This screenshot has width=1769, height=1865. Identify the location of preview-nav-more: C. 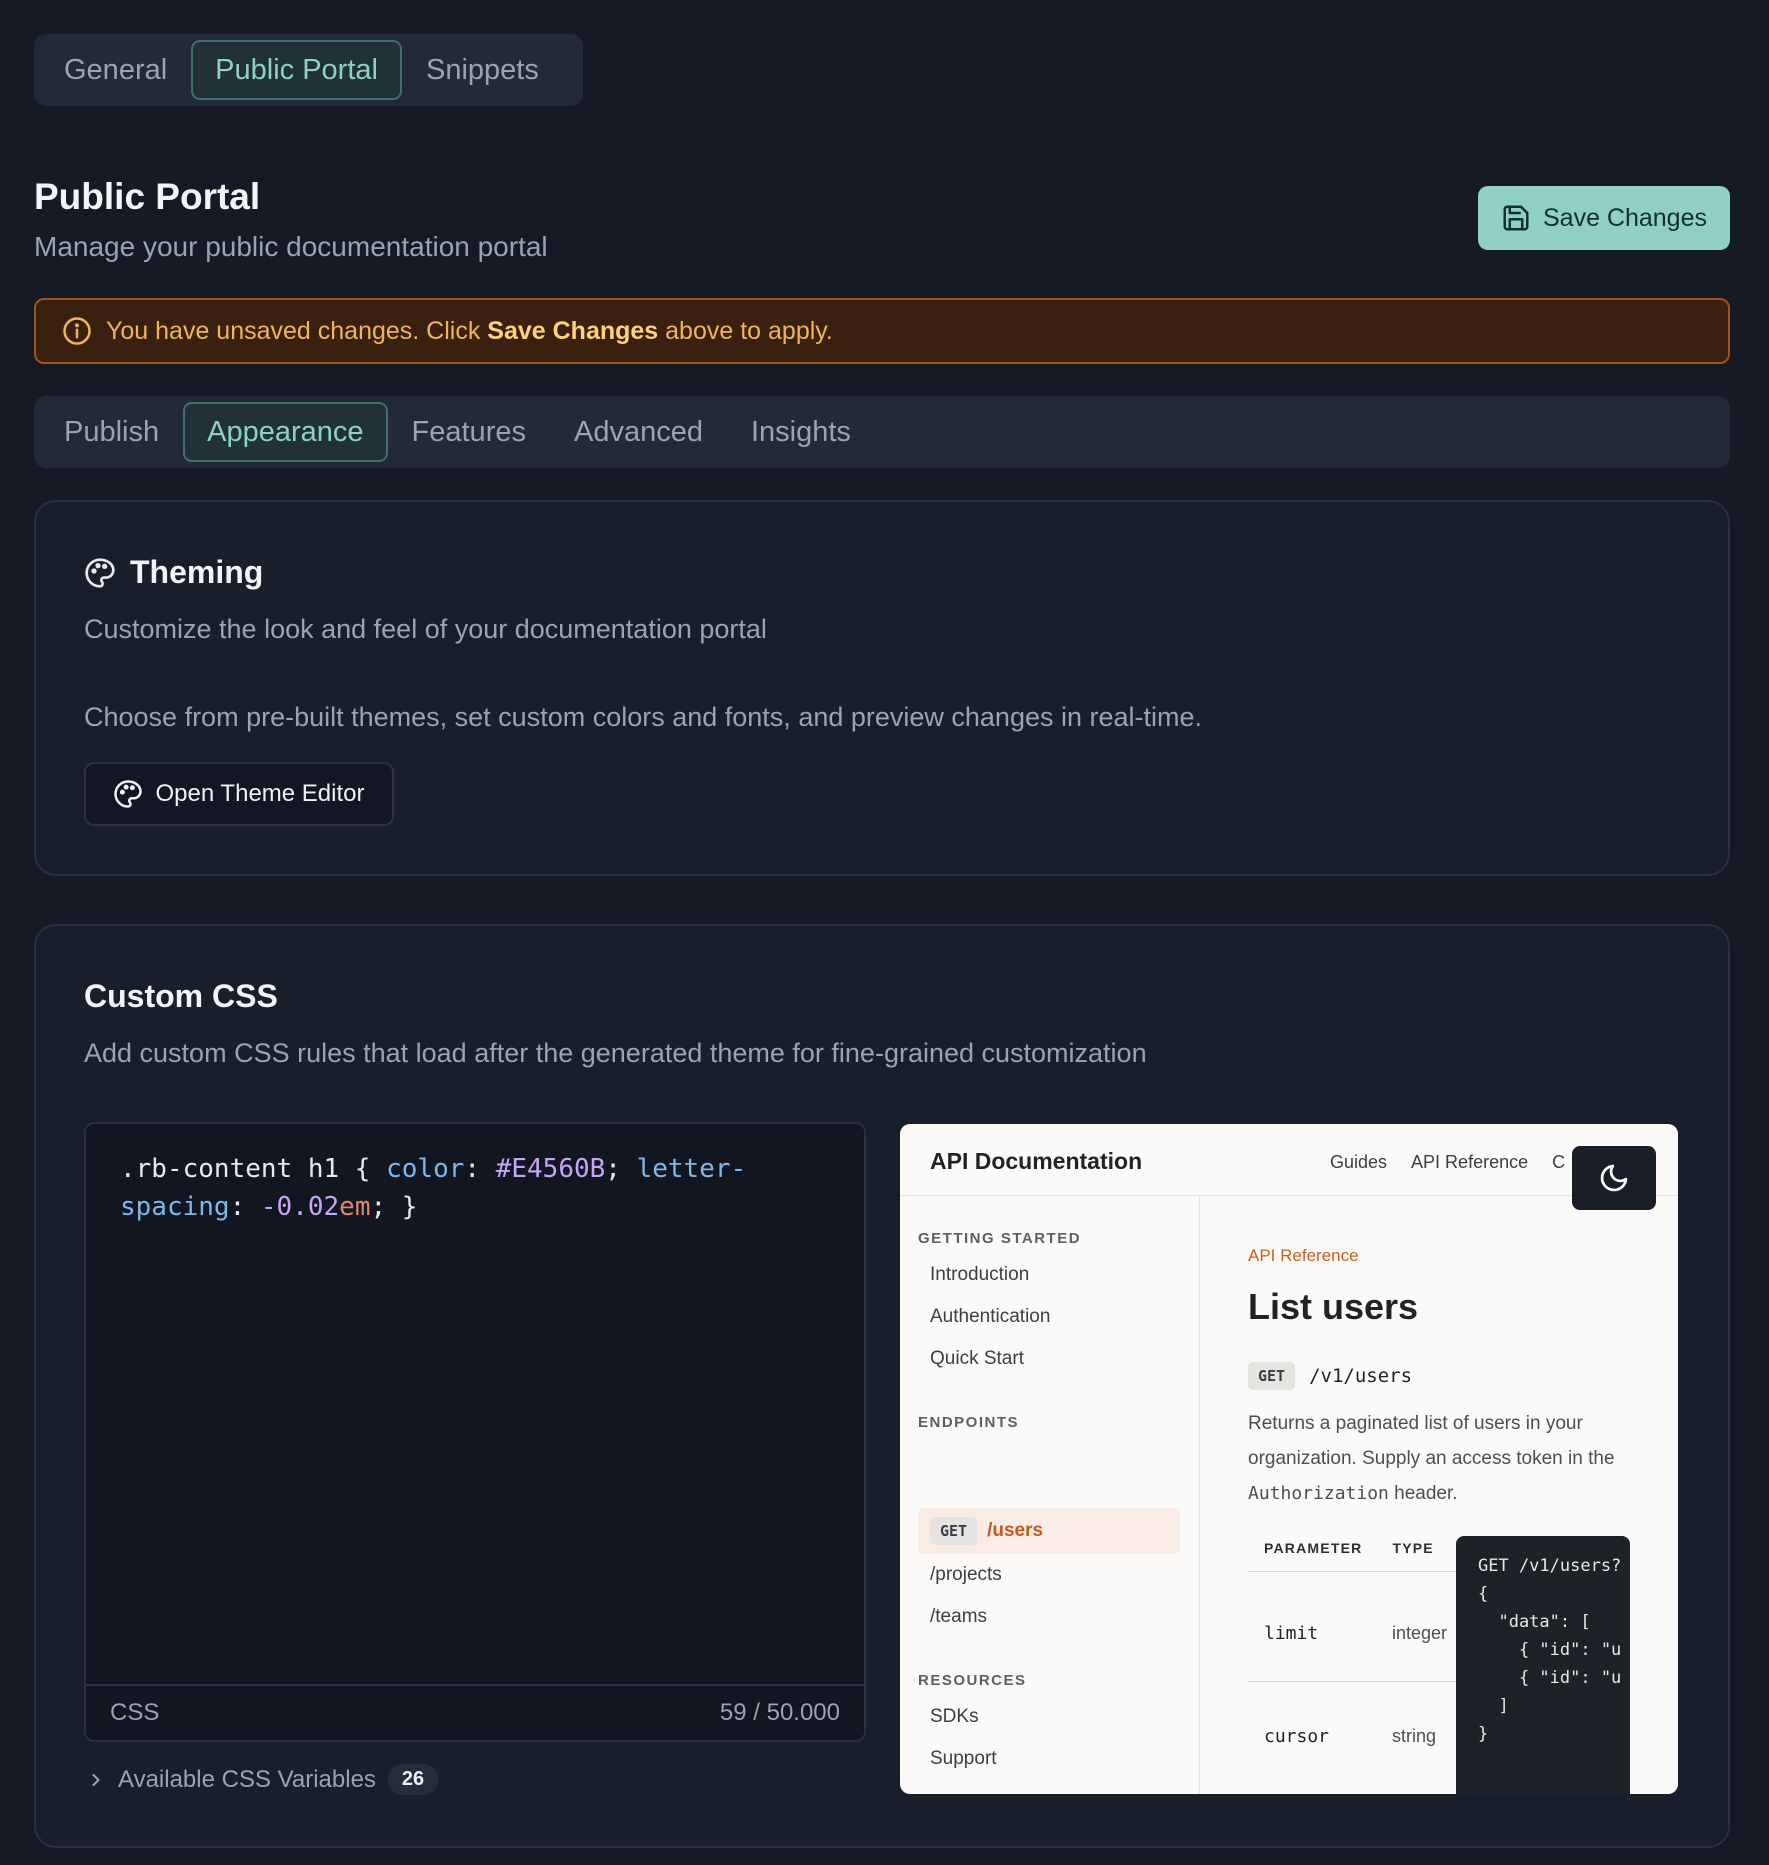
(1558, 1162).